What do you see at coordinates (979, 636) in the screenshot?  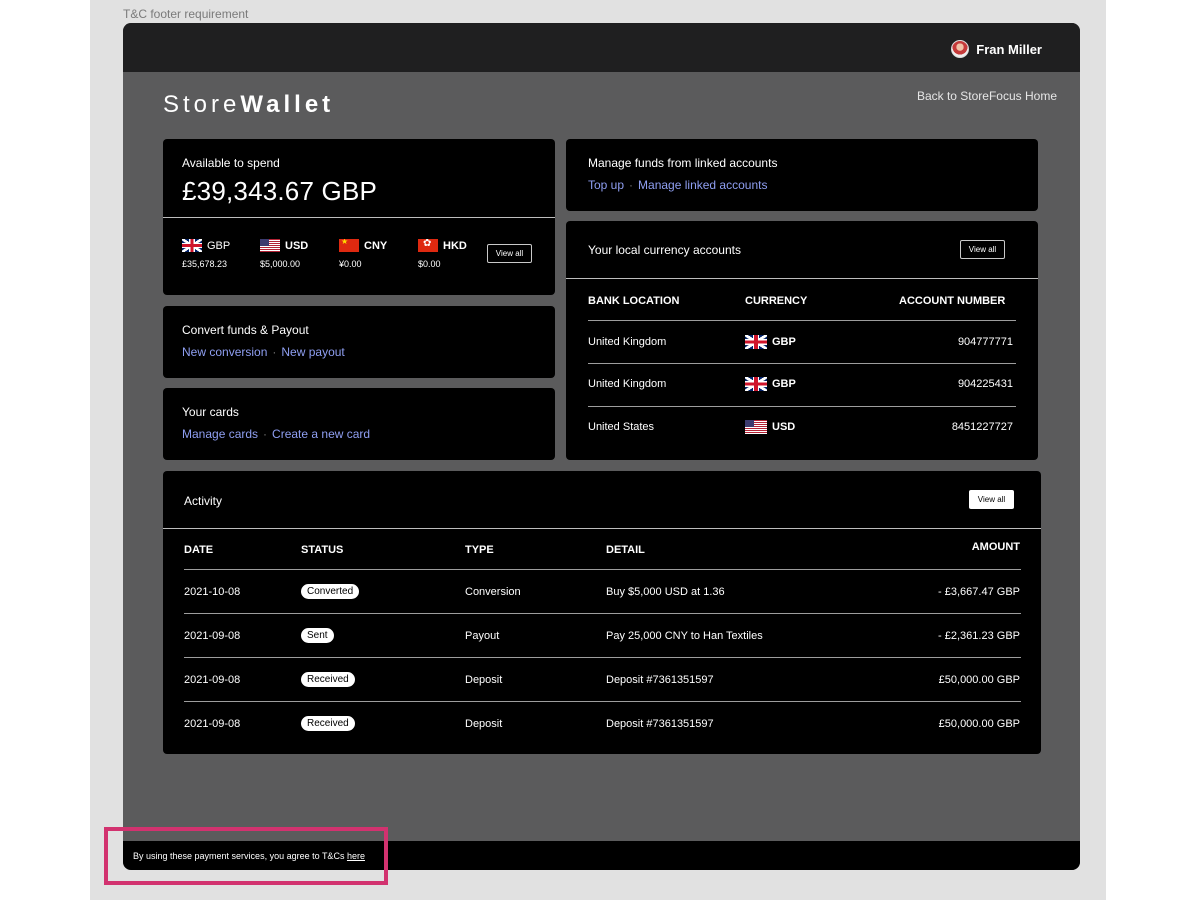 I see `activity-amount: - £2,361.23 GBP` at bounding box center [979, 636].